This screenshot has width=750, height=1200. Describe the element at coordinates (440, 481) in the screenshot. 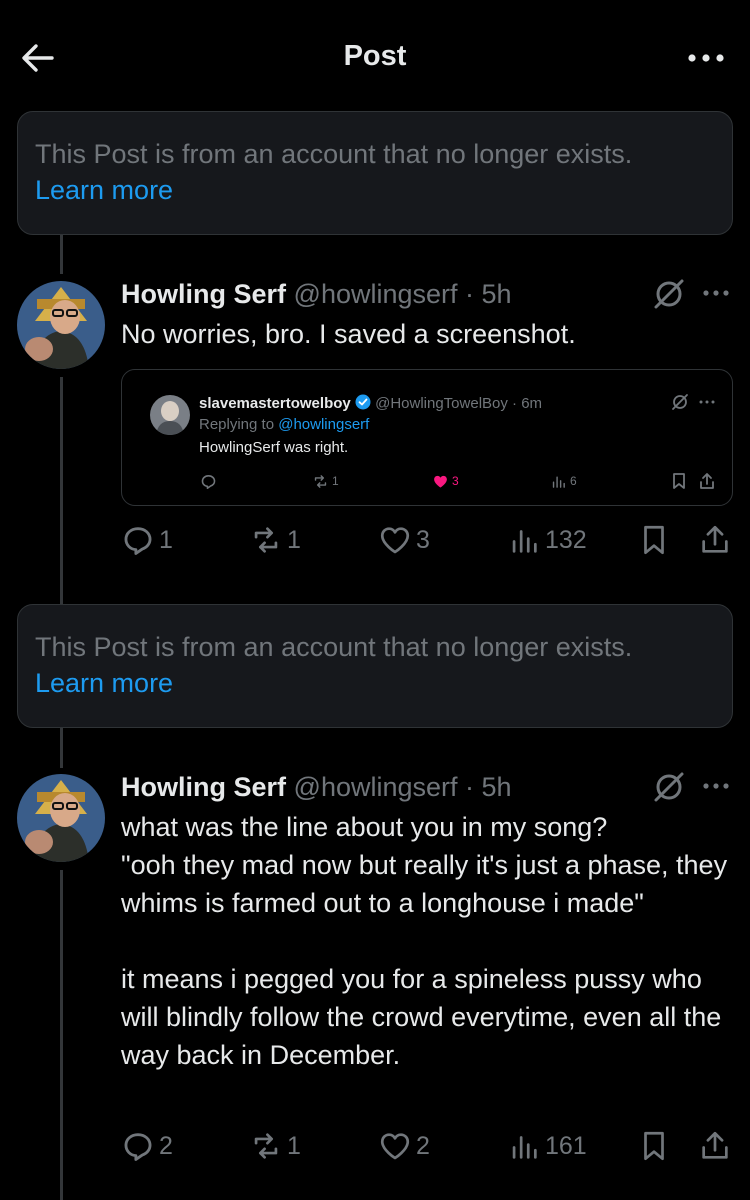

I see `quoted-heart-icon` at that location.